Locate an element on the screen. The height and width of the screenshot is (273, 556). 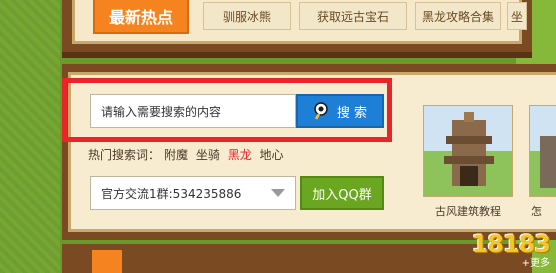
bottom-orange-tab is located at coordinates (107, 261).